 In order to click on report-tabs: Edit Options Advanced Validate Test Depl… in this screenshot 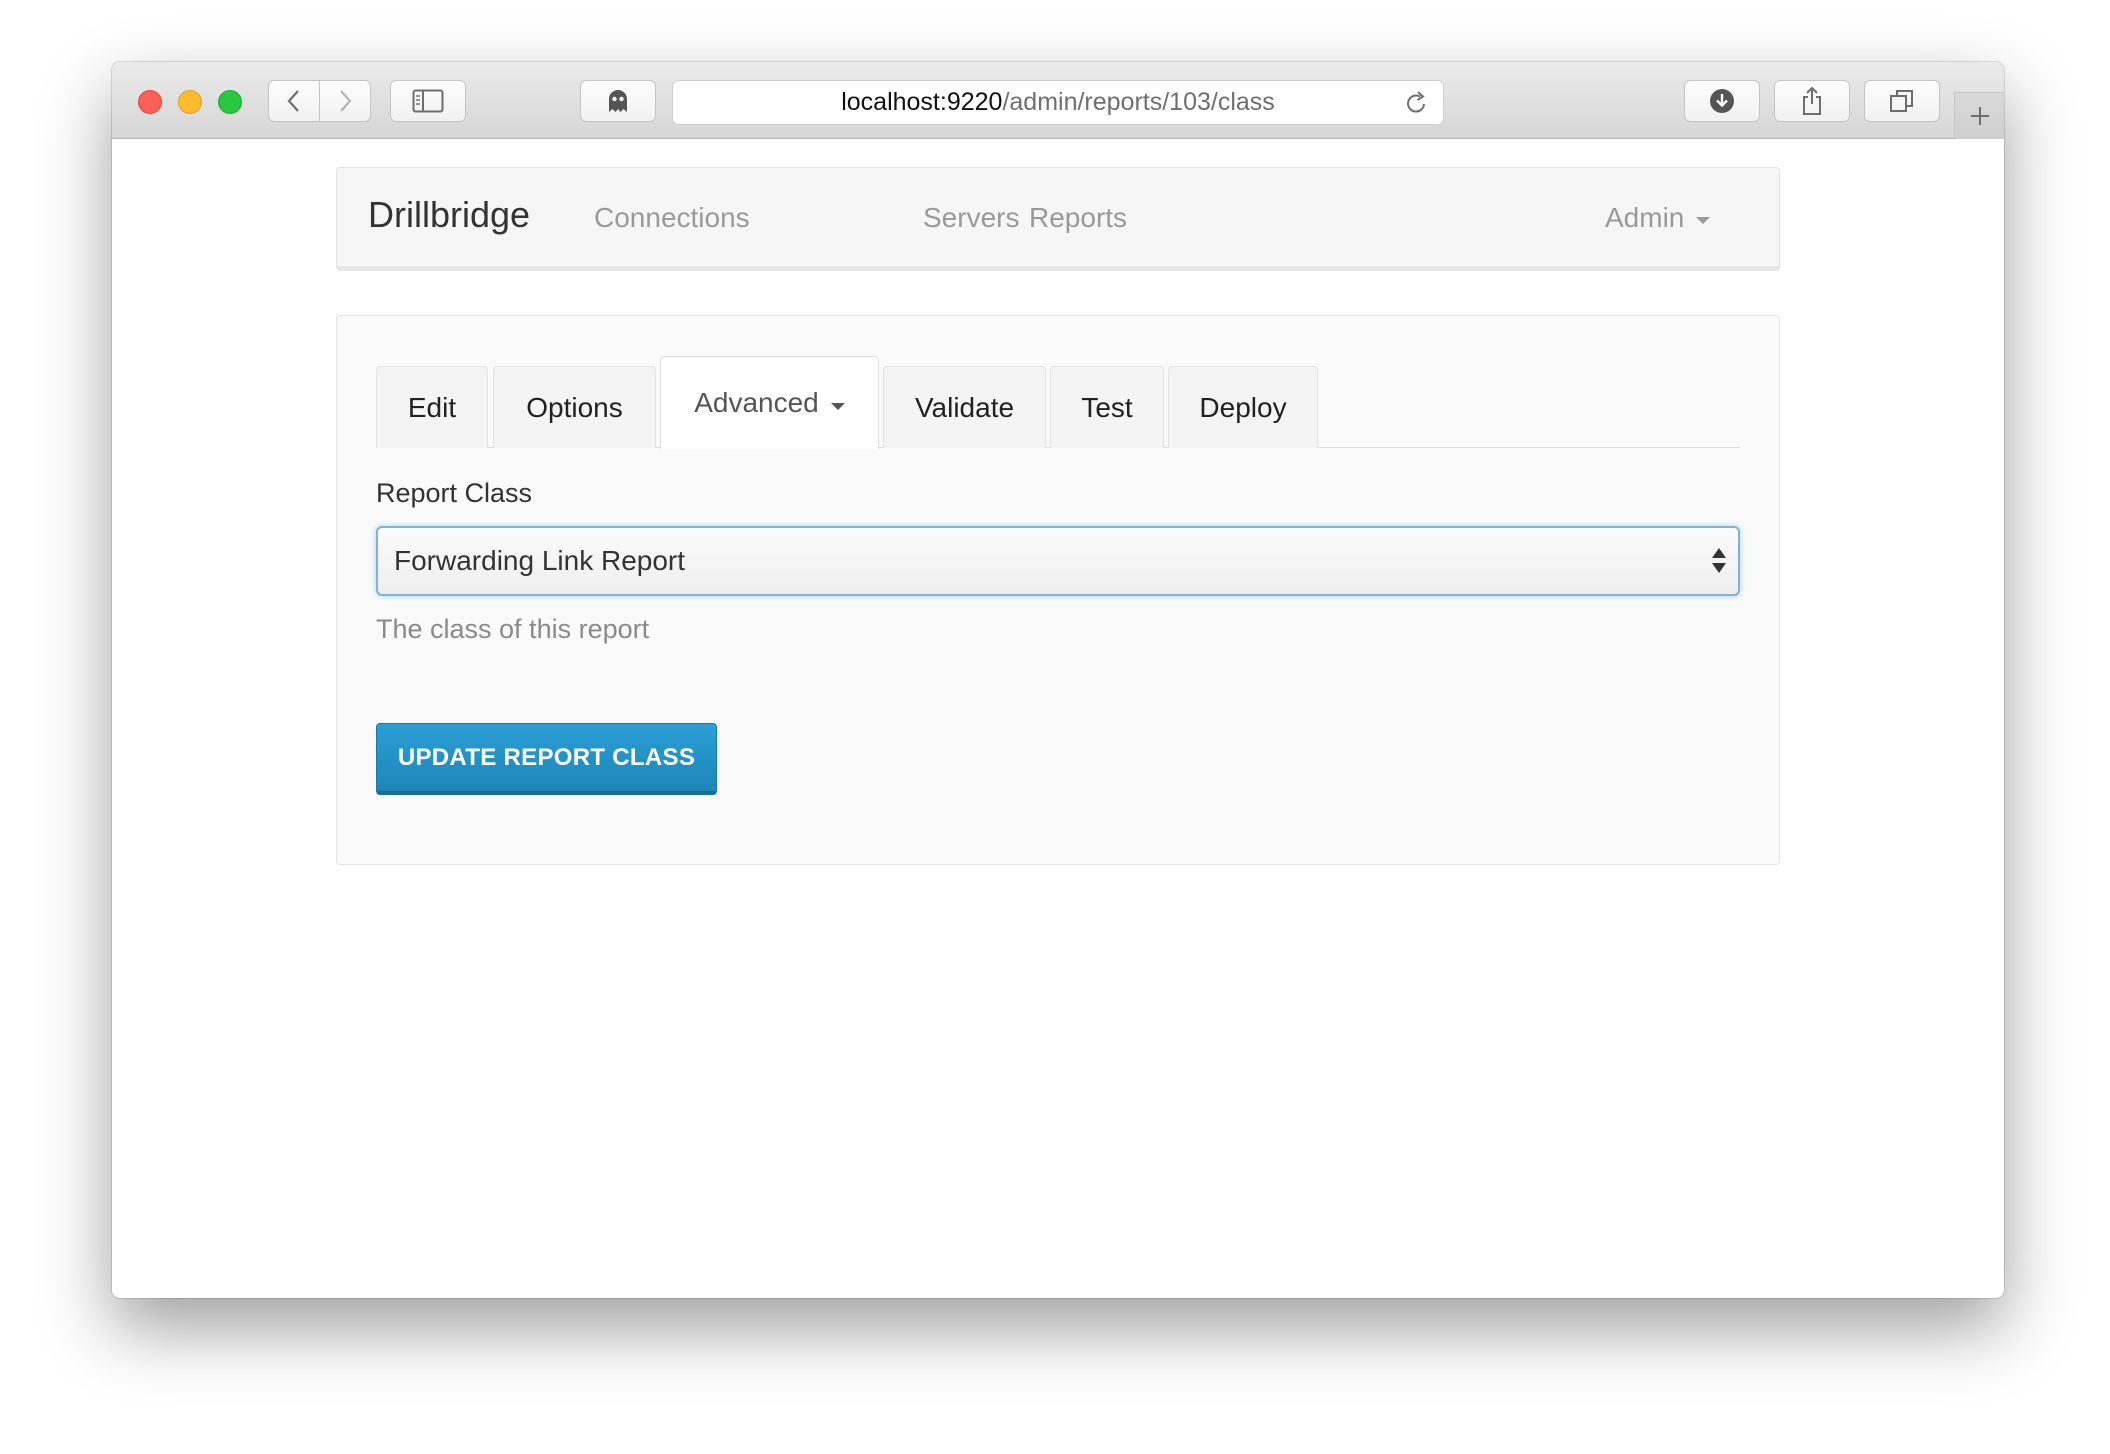, I will do `click(1058, 402)`.